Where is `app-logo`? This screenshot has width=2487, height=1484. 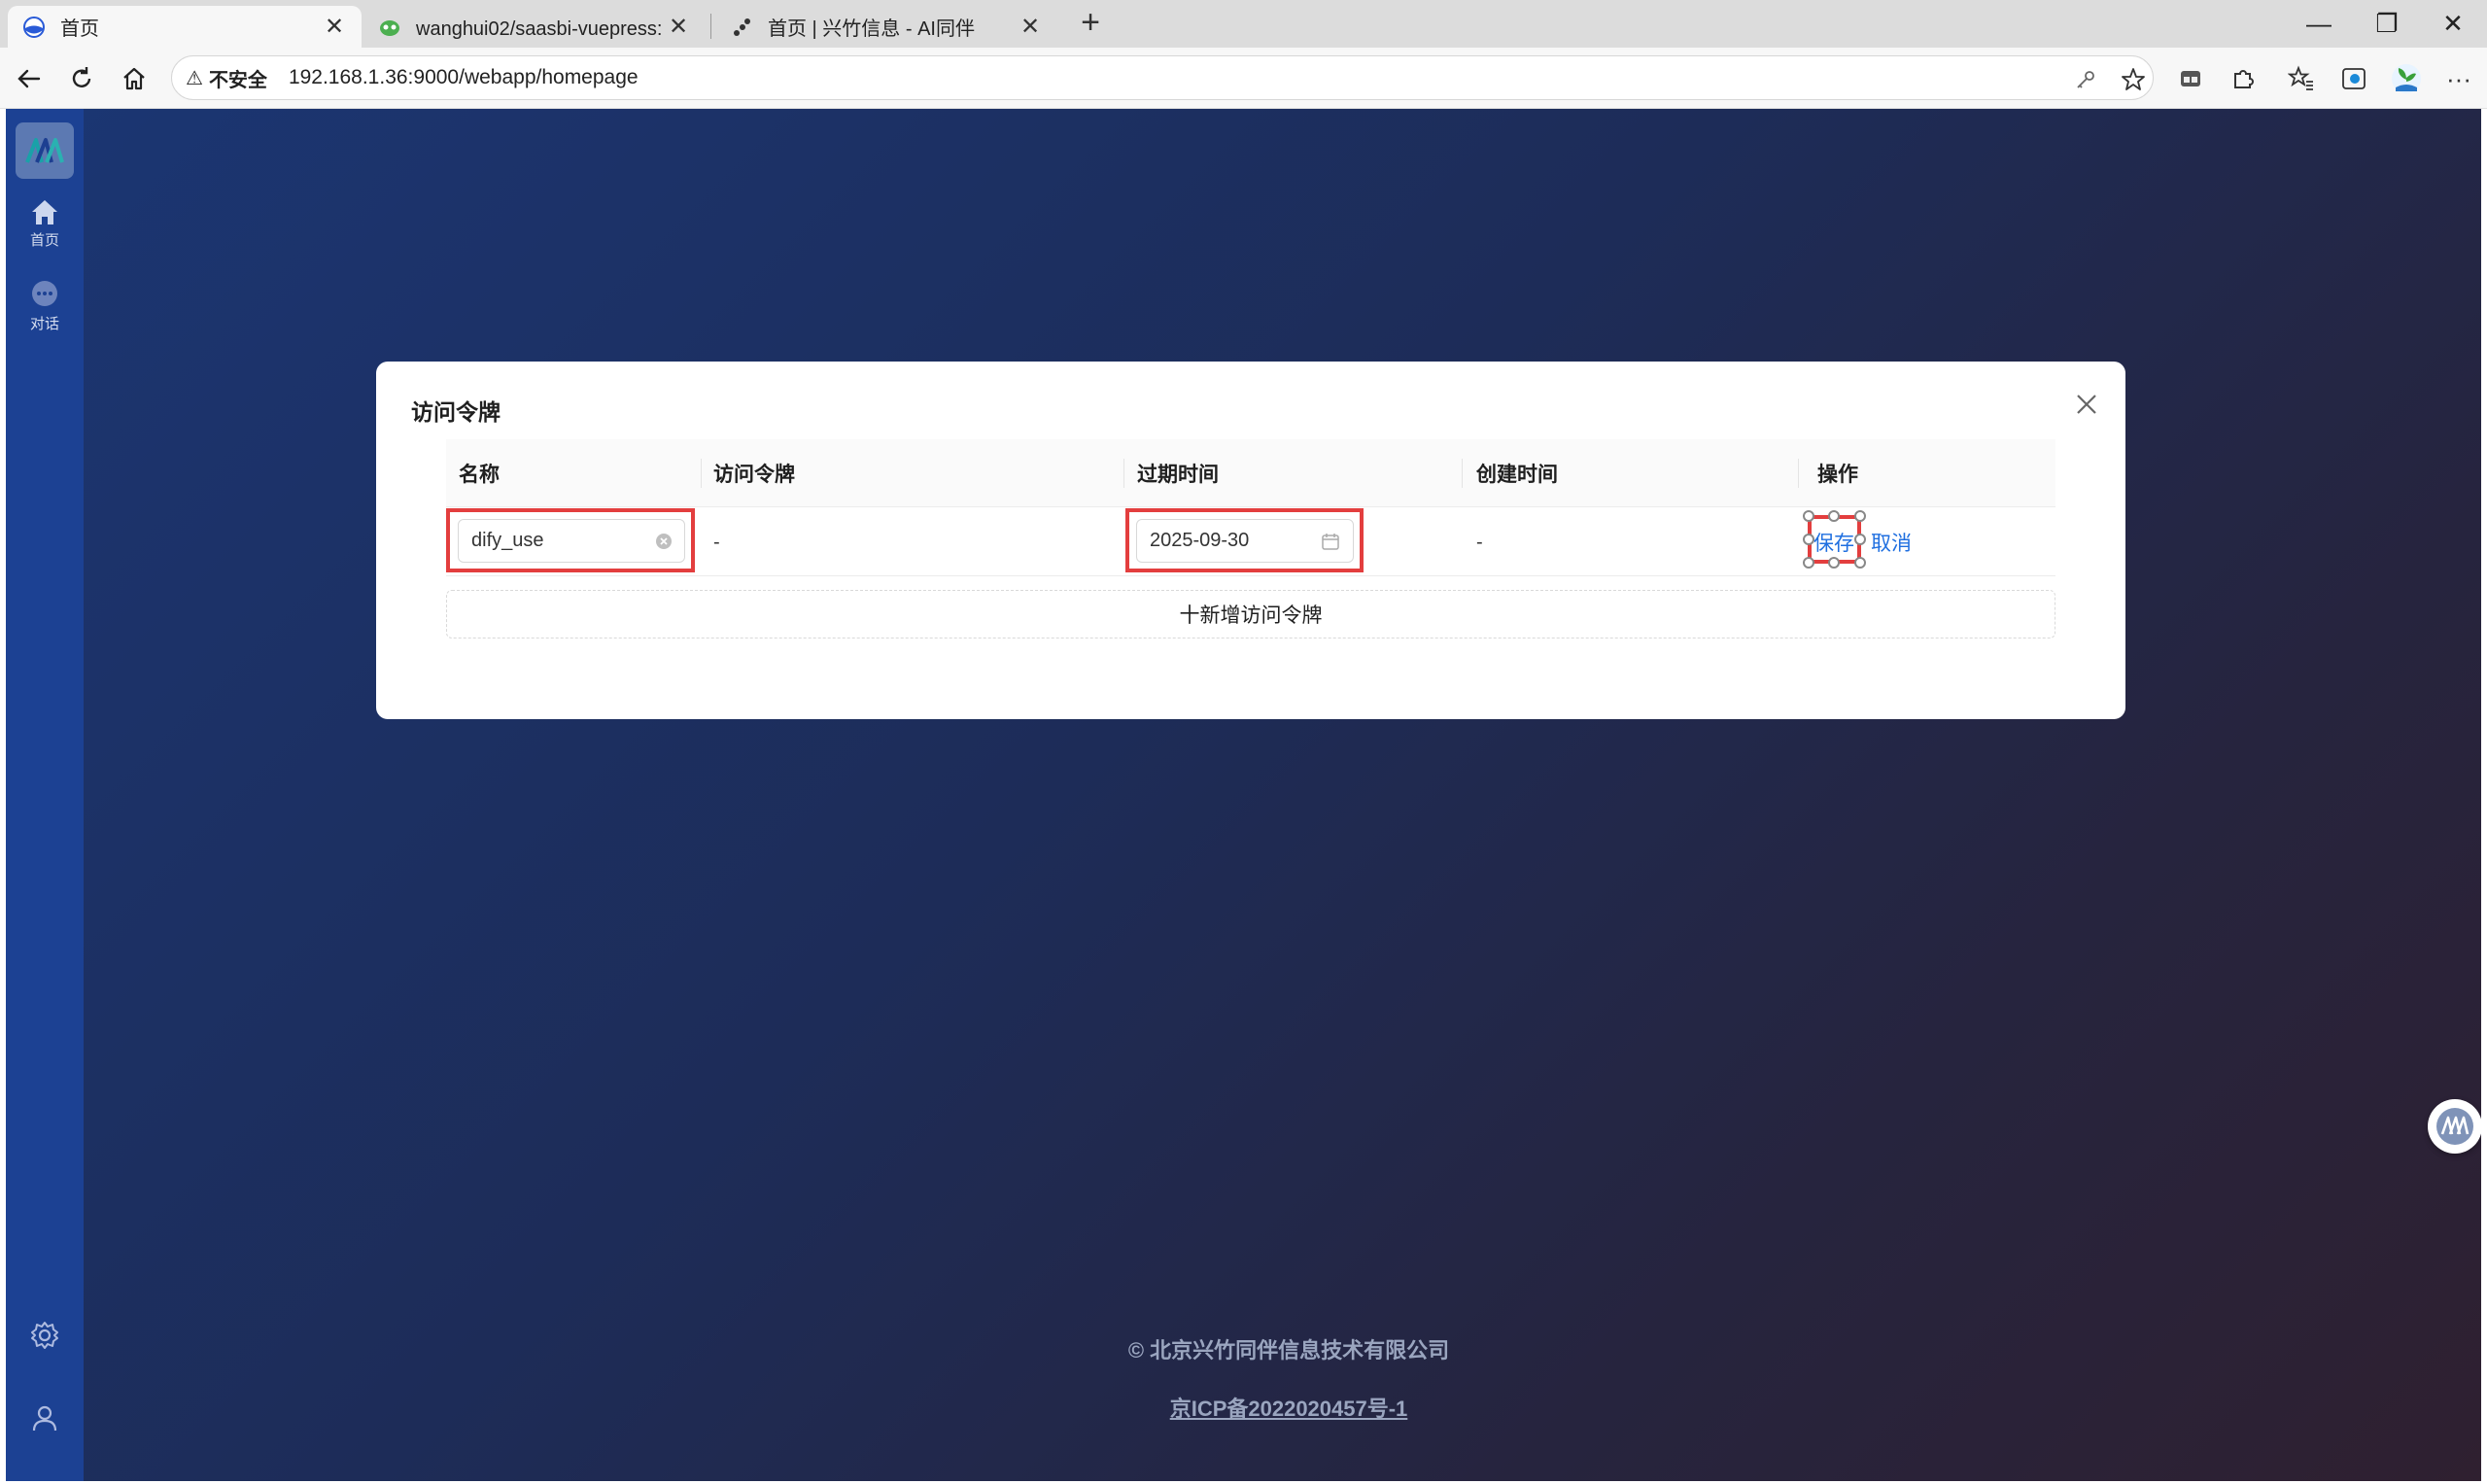 app-logo is located at coordinates (45, 150).